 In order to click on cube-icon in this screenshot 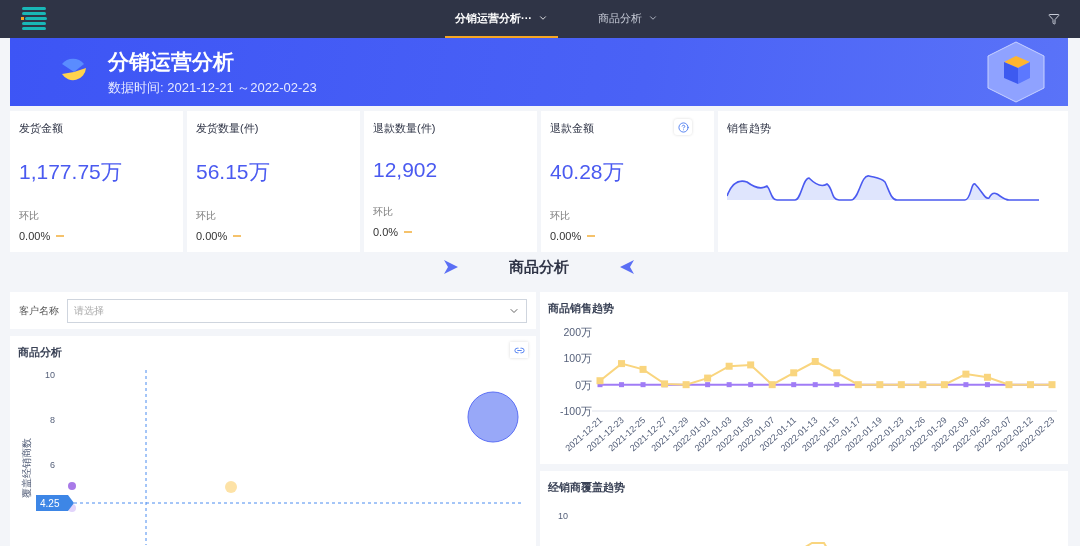, I will do `click(1016, 72)`.